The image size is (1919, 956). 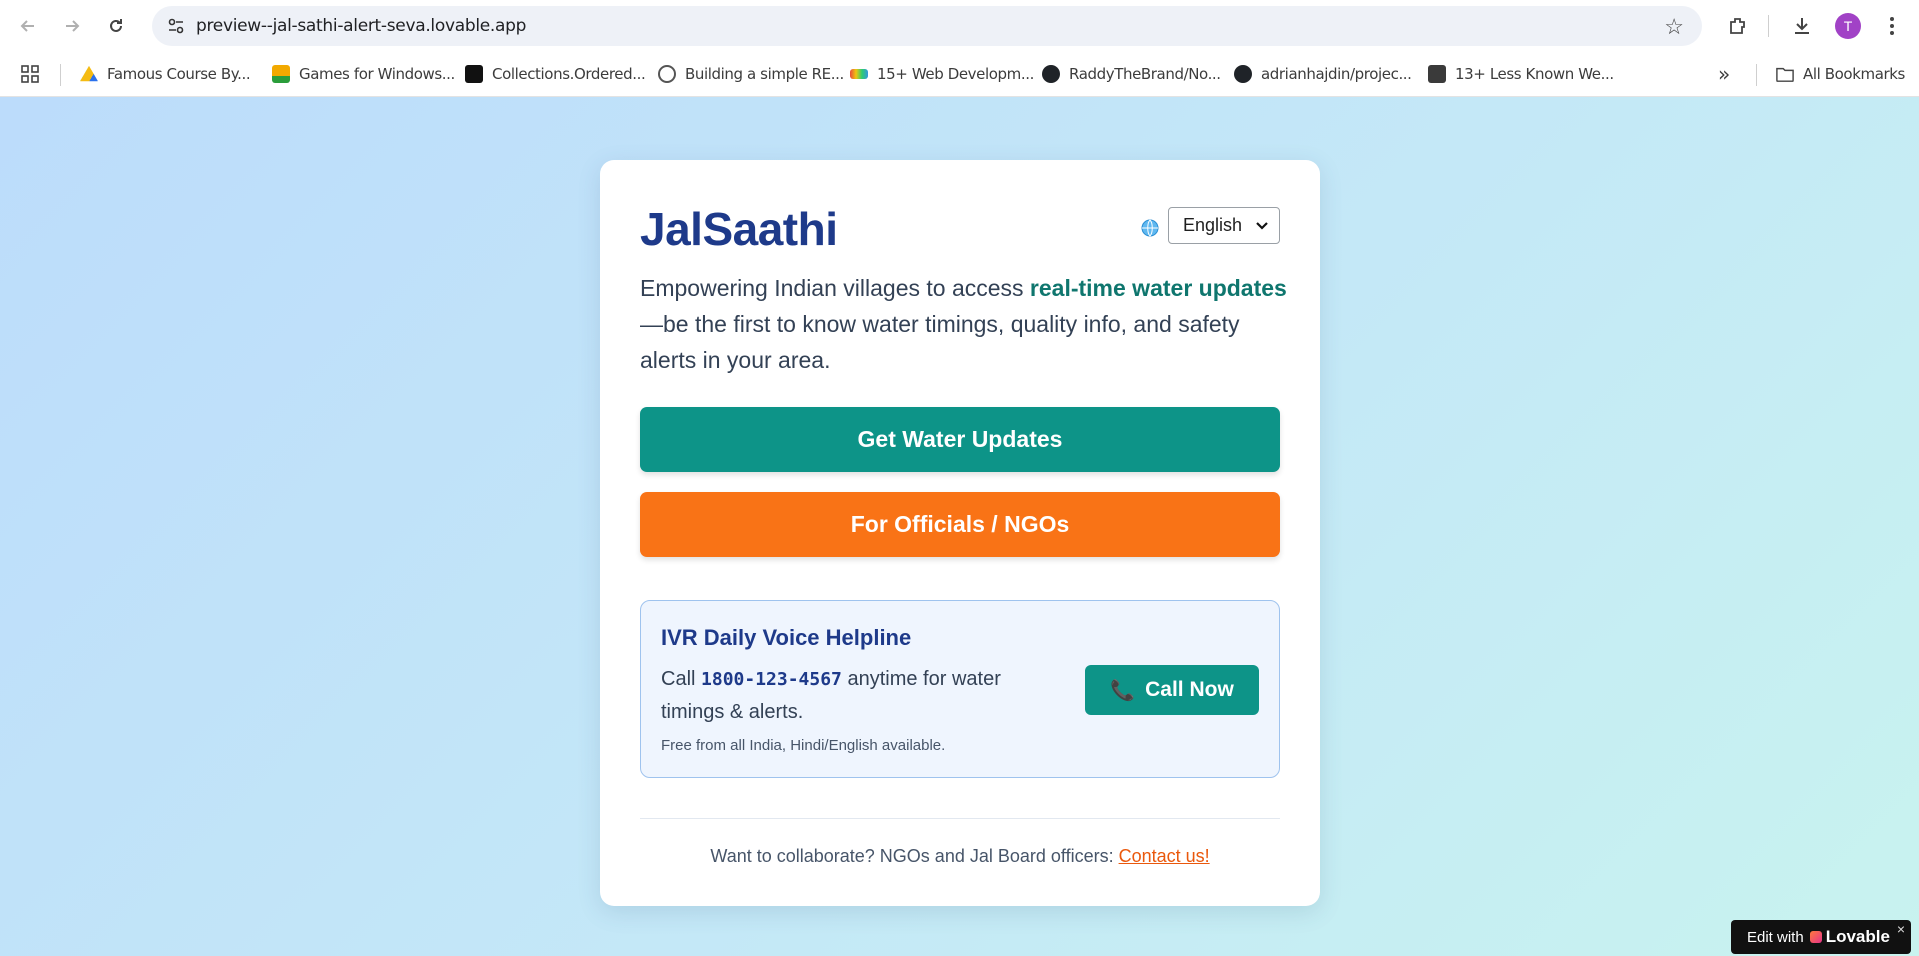 What do you see at coordinates (1854, 74) in the screenshot?
I see `all-bookmarks-label: All Bookmarks` at bounding box center [1854, 74].